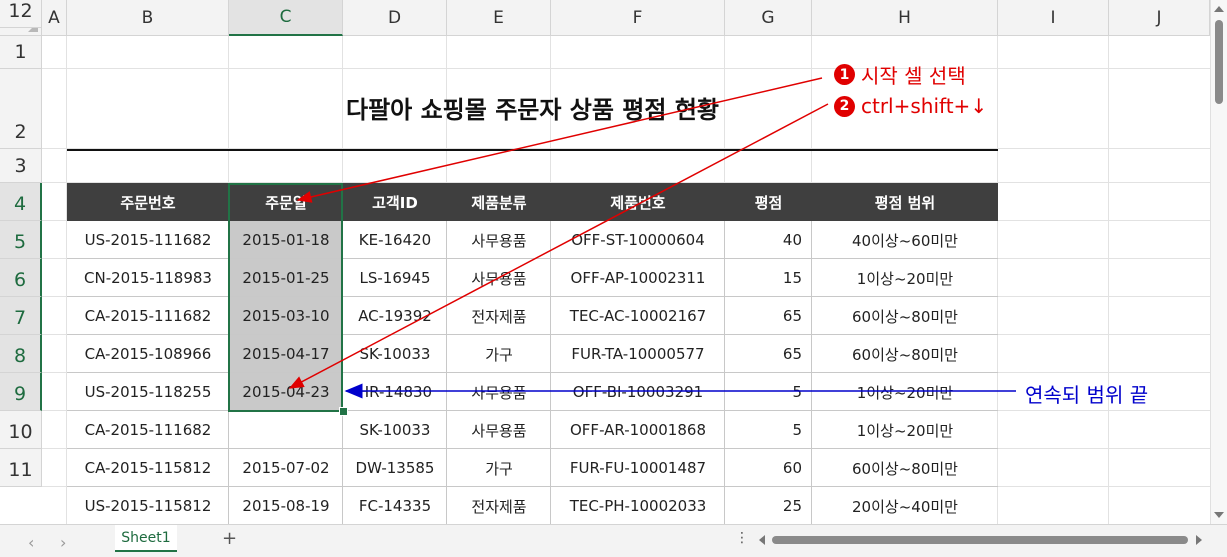 The image size is (1227, 557). I want to click on gridline-h, so click(626, 68).